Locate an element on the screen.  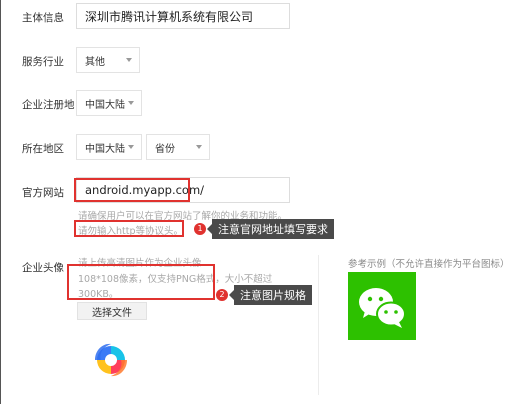
wechat-logo-icon is located at coordinates (382, 306).